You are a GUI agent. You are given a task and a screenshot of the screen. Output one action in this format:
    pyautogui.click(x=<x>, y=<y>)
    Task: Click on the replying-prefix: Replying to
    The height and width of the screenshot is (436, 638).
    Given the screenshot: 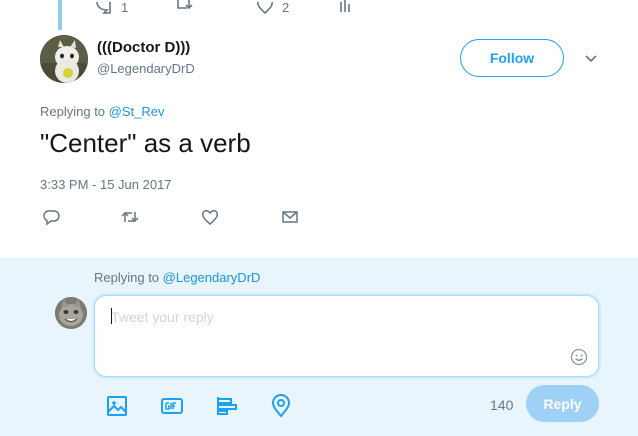 What is the action you would take?
    pyautogui.click(x=73, y=111)
    